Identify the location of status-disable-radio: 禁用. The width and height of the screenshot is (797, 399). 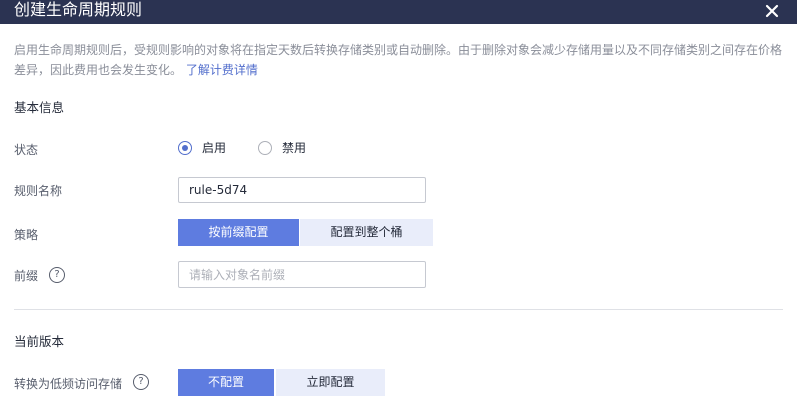
(282, 147).